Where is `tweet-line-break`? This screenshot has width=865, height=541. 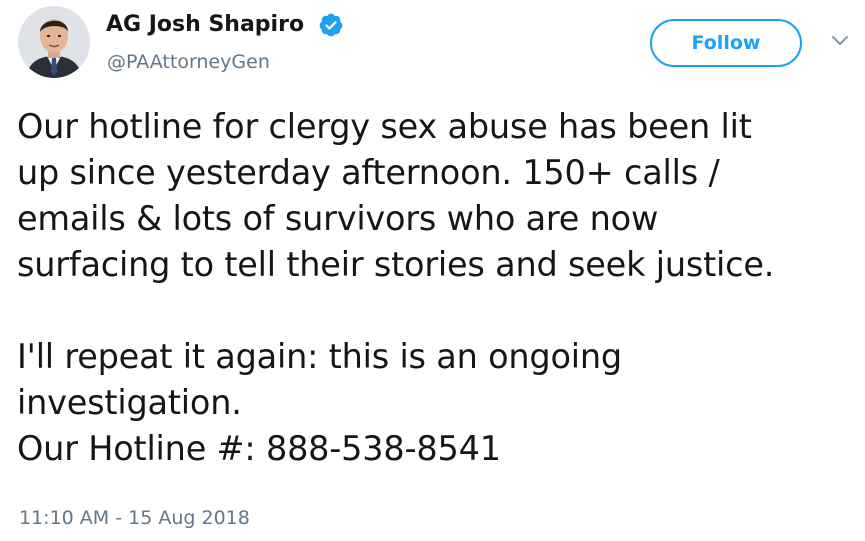
tweet-line-break is located at coordinates (437, 311).